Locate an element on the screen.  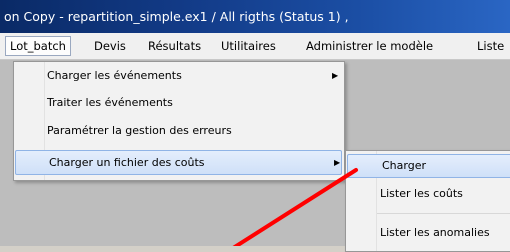
annotation-arrow-line is located at coordinates (295, 207).